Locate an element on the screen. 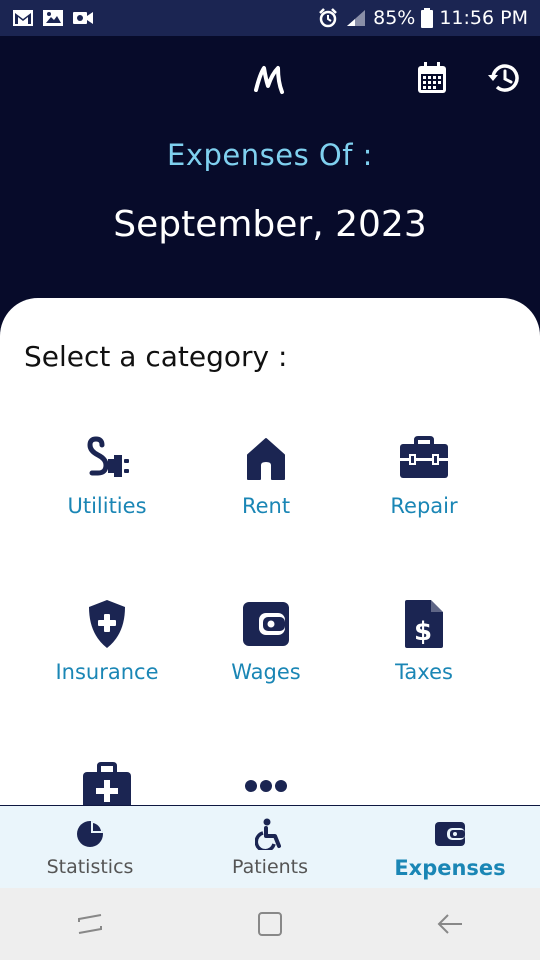  category-more is located at coordinates (266, 780).